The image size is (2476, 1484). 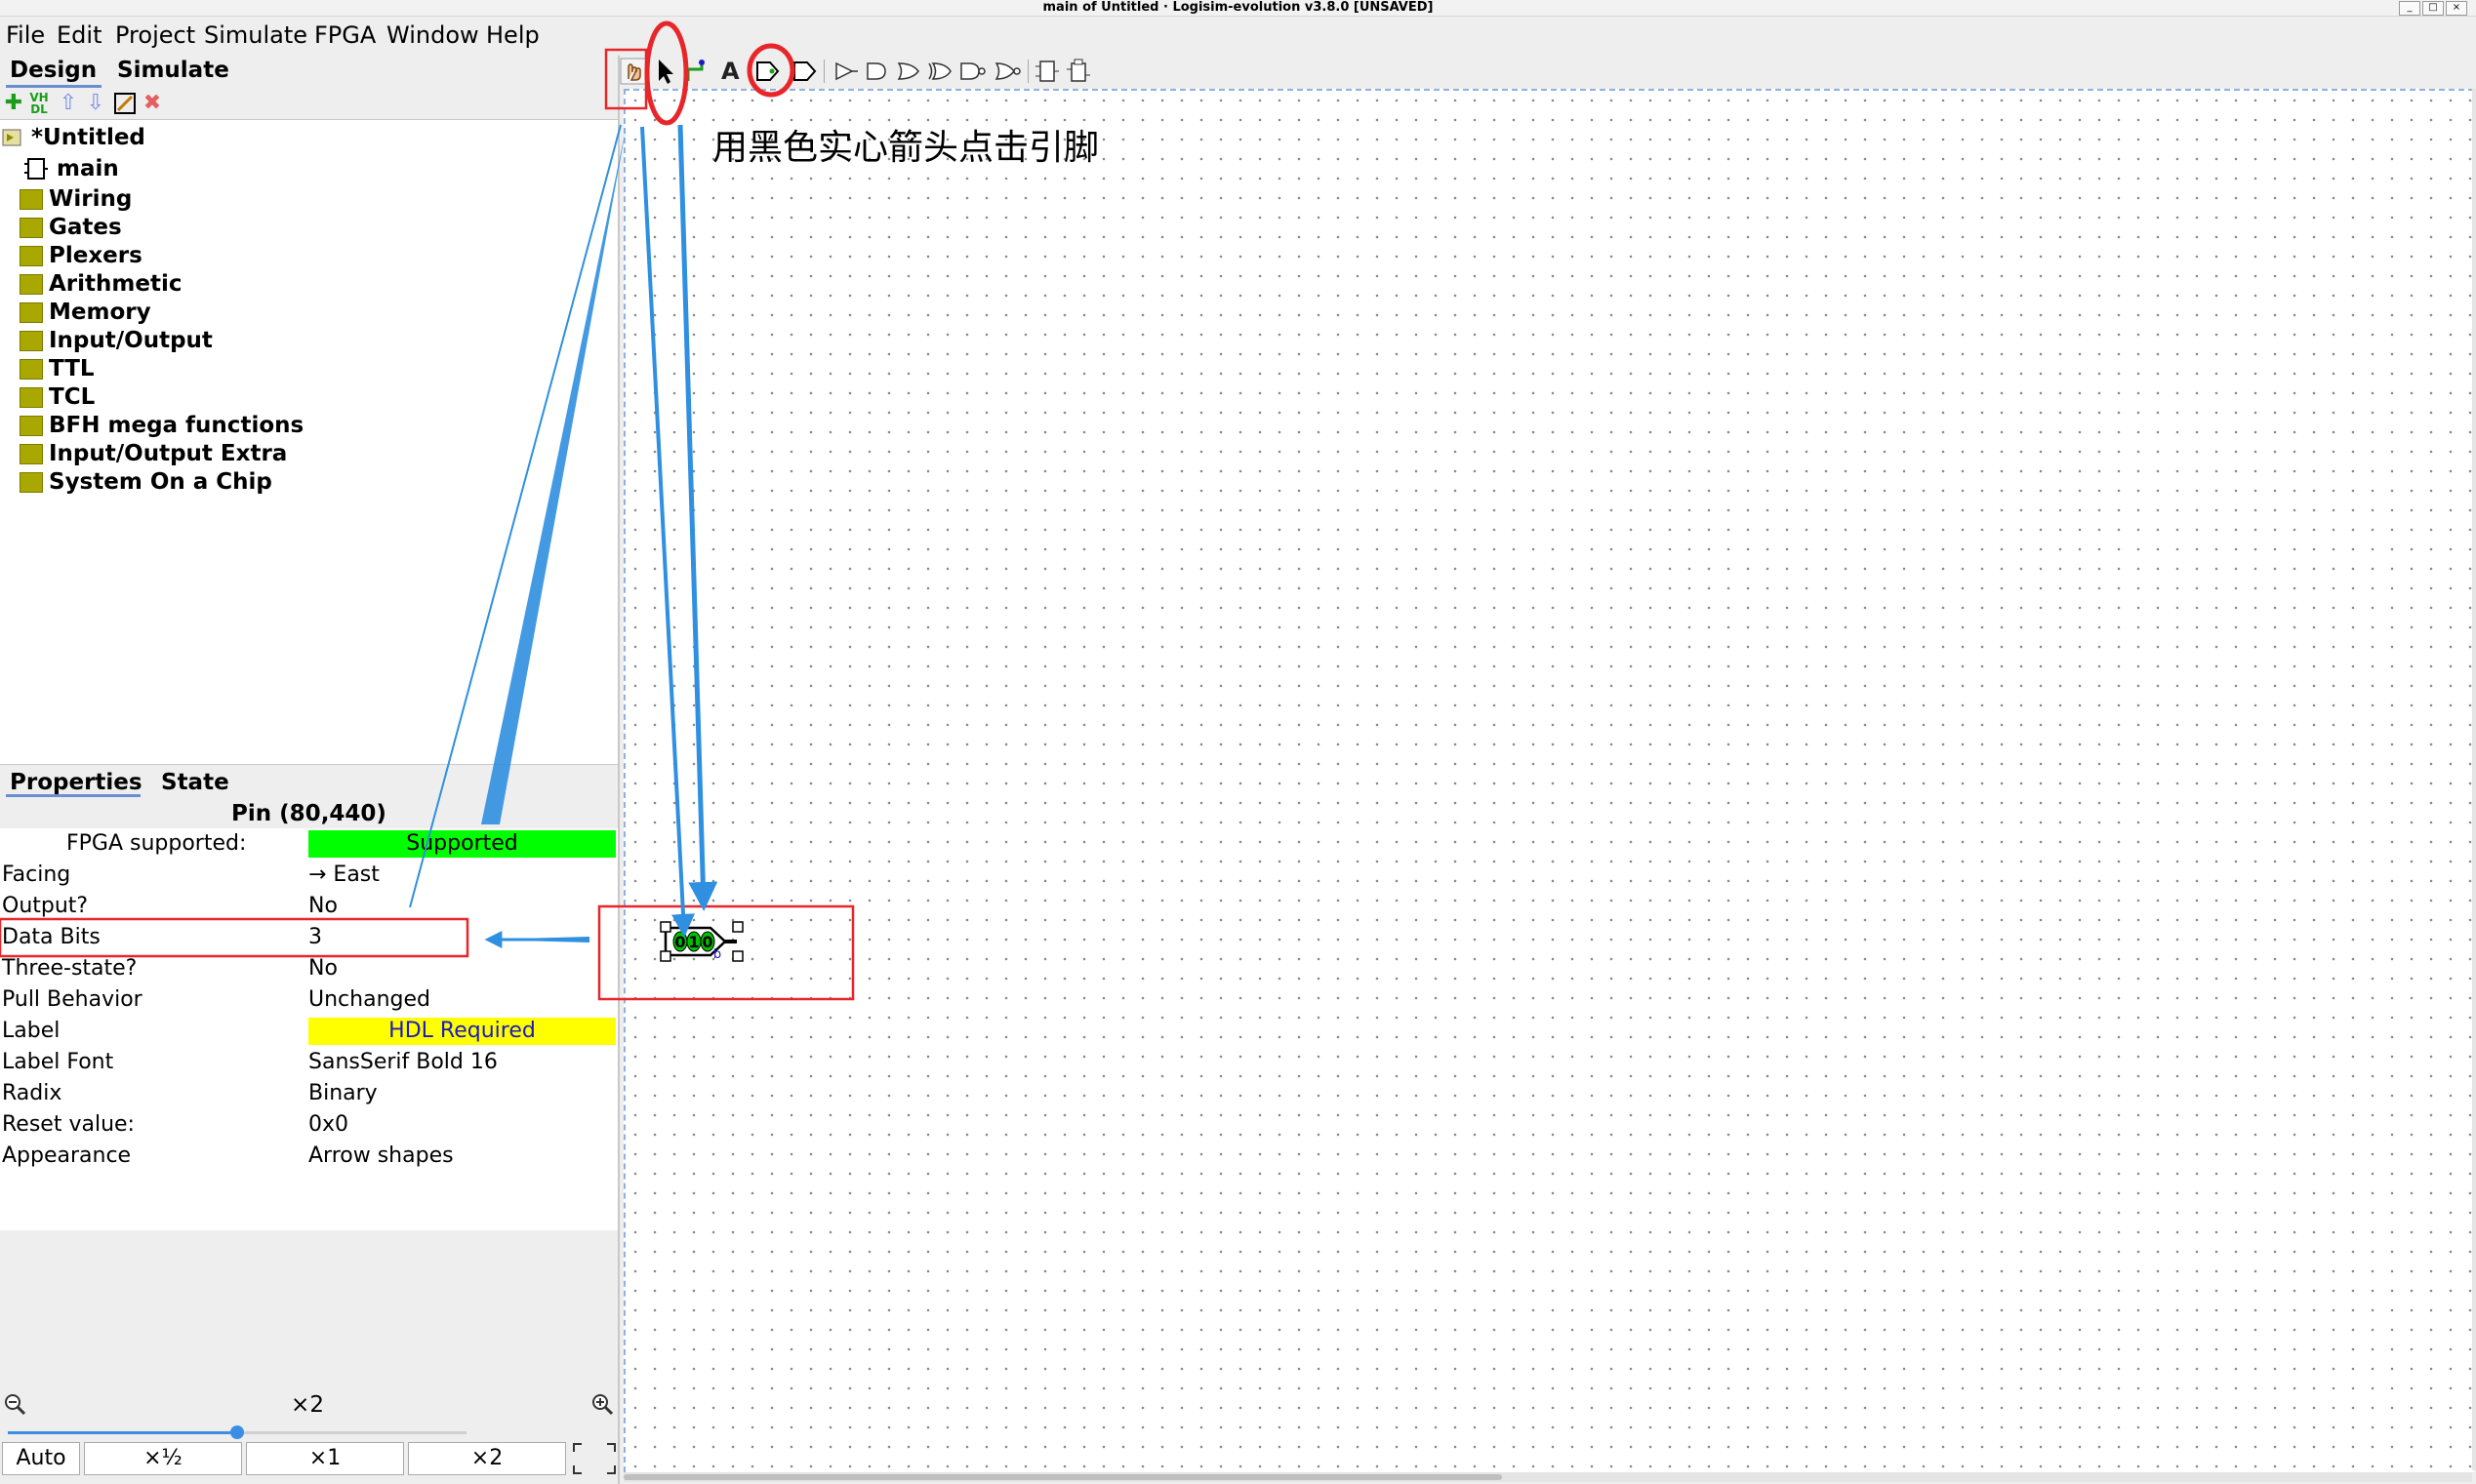 What do you see at coordinates (45, 906) in the screenshot?
I see `prop-key: Output?` at bounding box center [45, 906].